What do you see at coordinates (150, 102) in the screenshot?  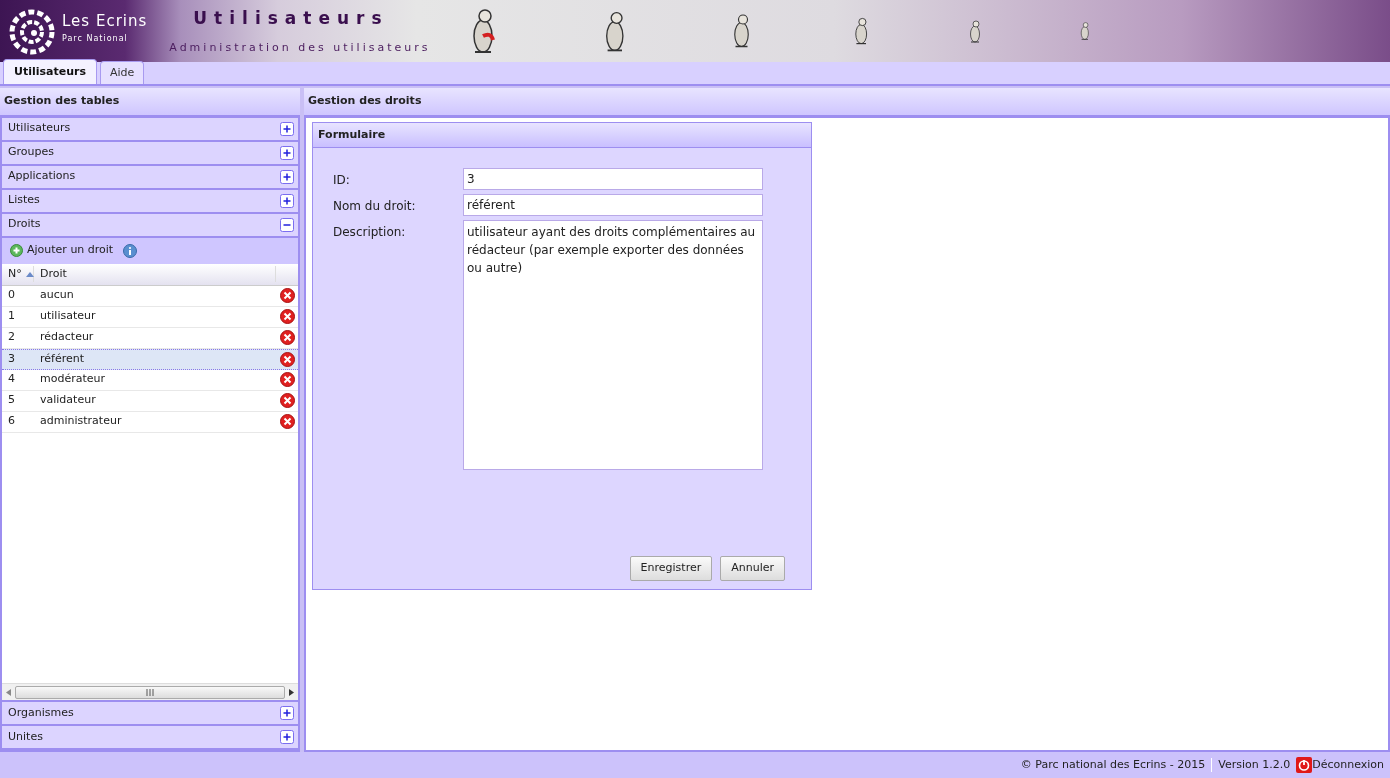 I see `panel-title: Gestion des tables` at bounding box center [150, 102].